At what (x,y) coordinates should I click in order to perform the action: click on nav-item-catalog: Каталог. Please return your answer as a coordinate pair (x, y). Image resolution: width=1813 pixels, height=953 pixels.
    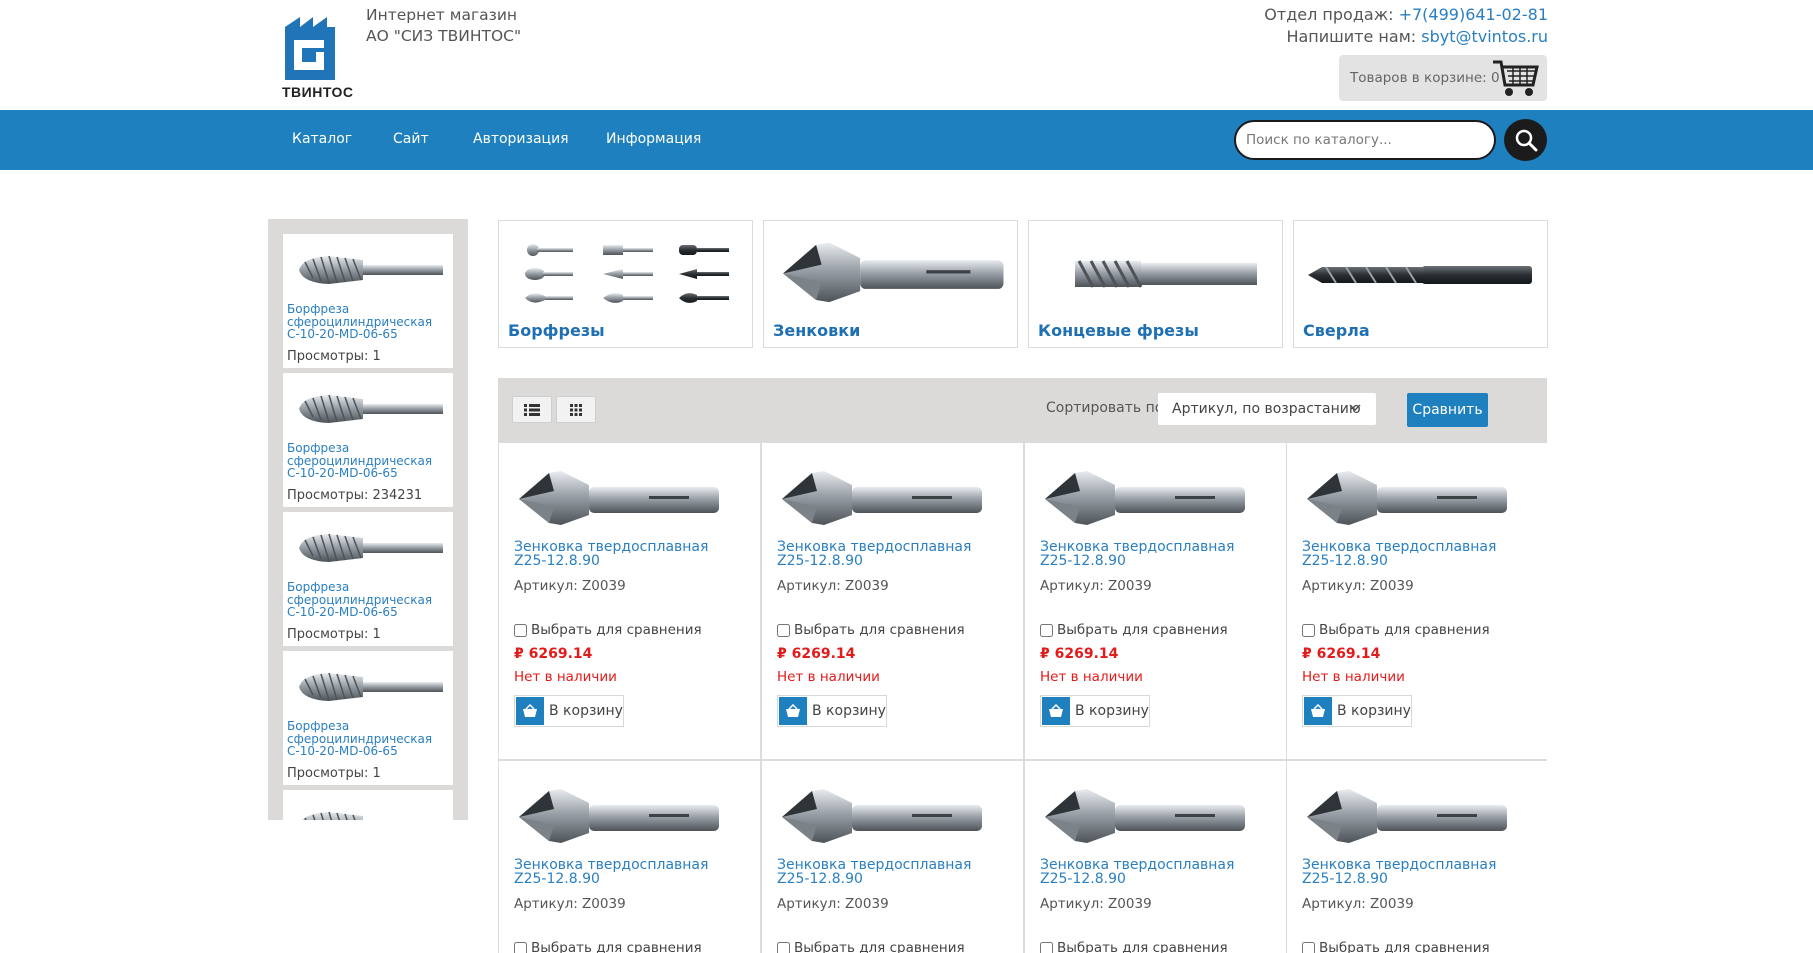
    Looking at the image, I should click on (322, 139).